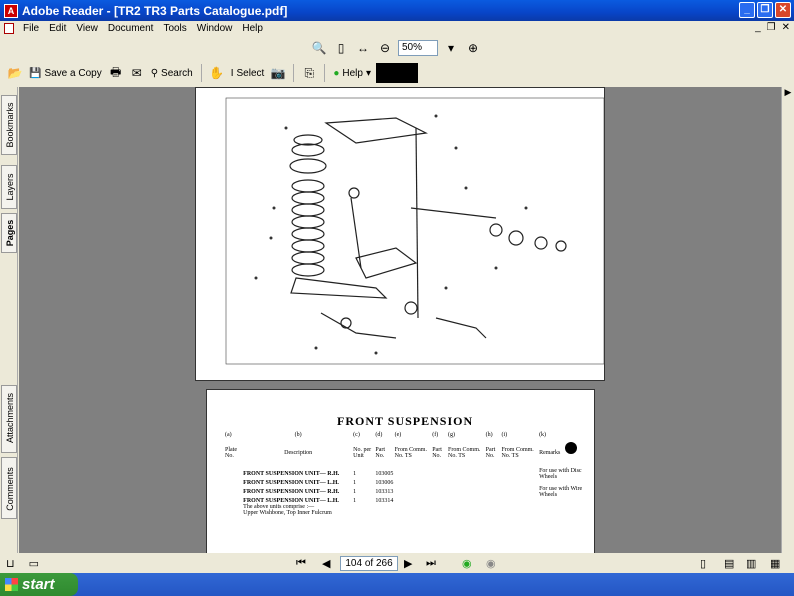 This screenshot has height=596, width=794. Describe the element at coordinates (154, 73) in the screenshot. I see `binoculars-icon: ⚲` at that location.